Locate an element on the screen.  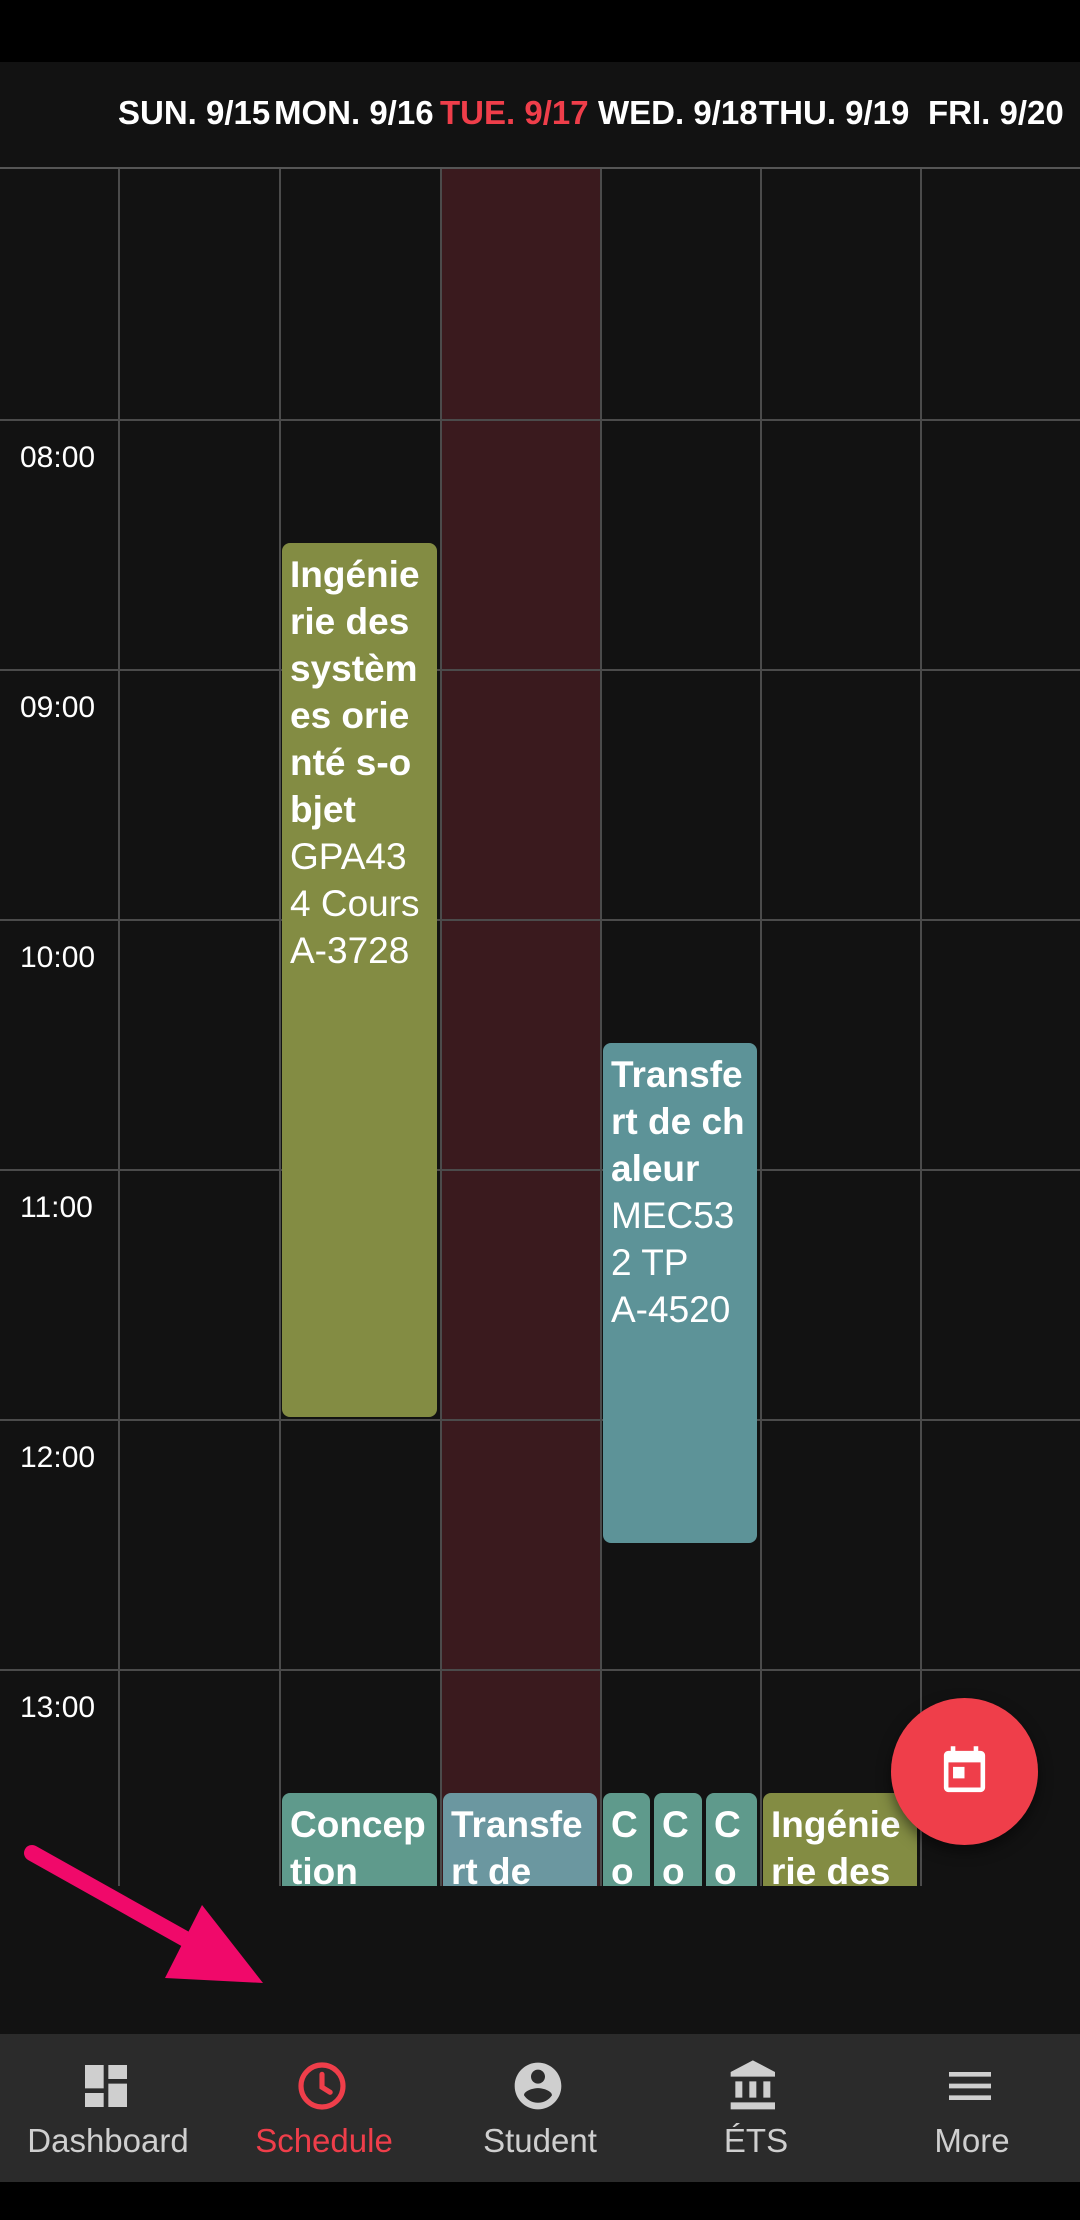
event-detail: MEC53 2 TP is located at coordinates (673, 1239).